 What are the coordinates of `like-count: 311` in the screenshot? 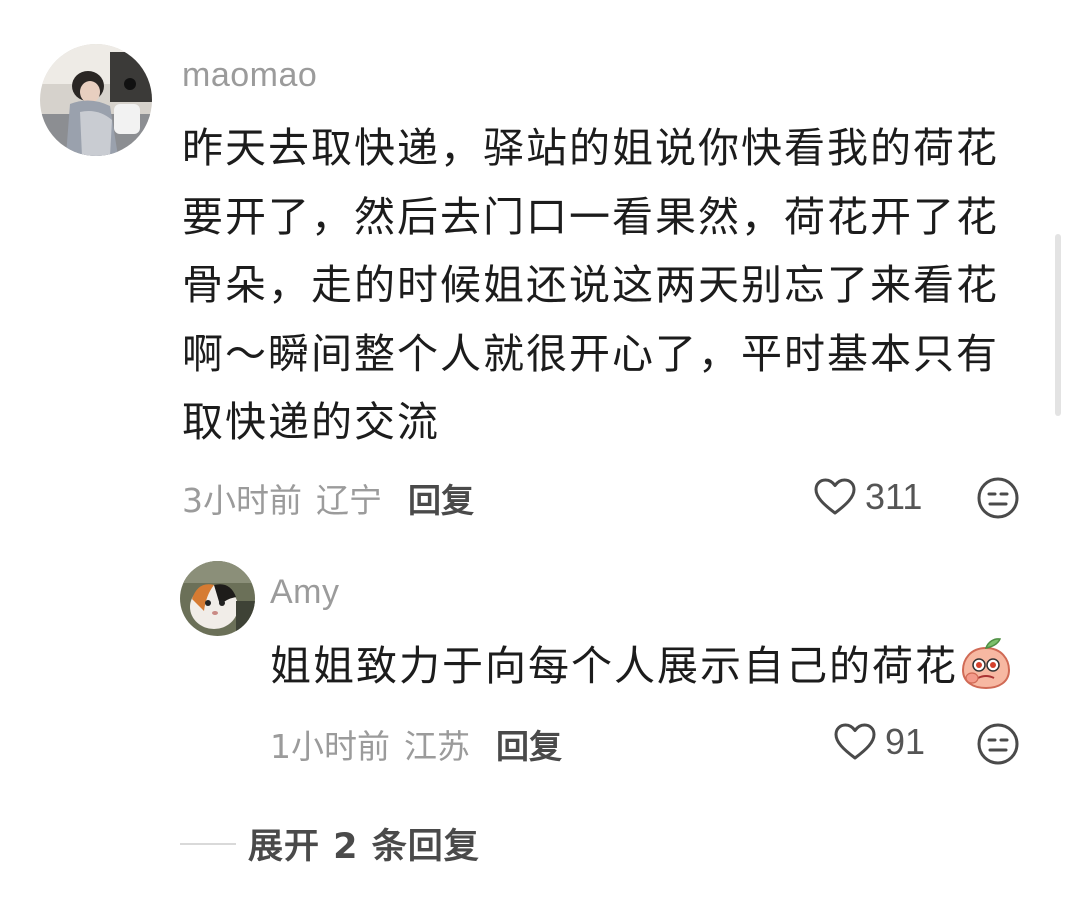 It's located at (894, 496).